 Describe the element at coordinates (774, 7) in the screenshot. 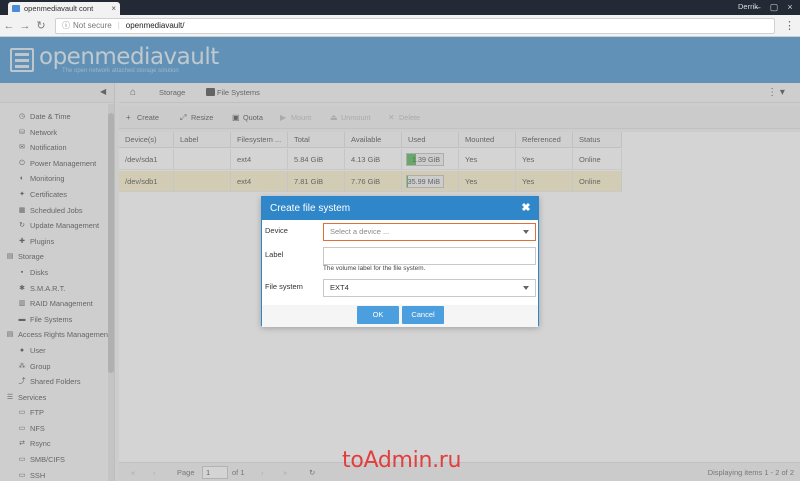

I see `maximize-icon: ▢` at that location.